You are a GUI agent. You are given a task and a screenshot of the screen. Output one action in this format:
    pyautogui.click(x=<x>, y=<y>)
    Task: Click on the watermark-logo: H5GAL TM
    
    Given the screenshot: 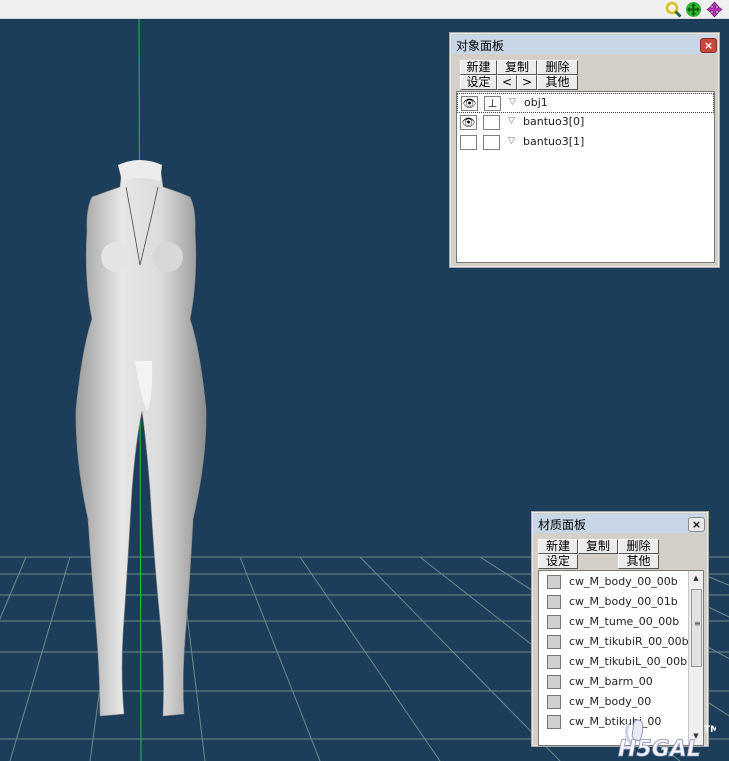 What is the action you would take?
    pyautogui.click(x=667, y=738)
    